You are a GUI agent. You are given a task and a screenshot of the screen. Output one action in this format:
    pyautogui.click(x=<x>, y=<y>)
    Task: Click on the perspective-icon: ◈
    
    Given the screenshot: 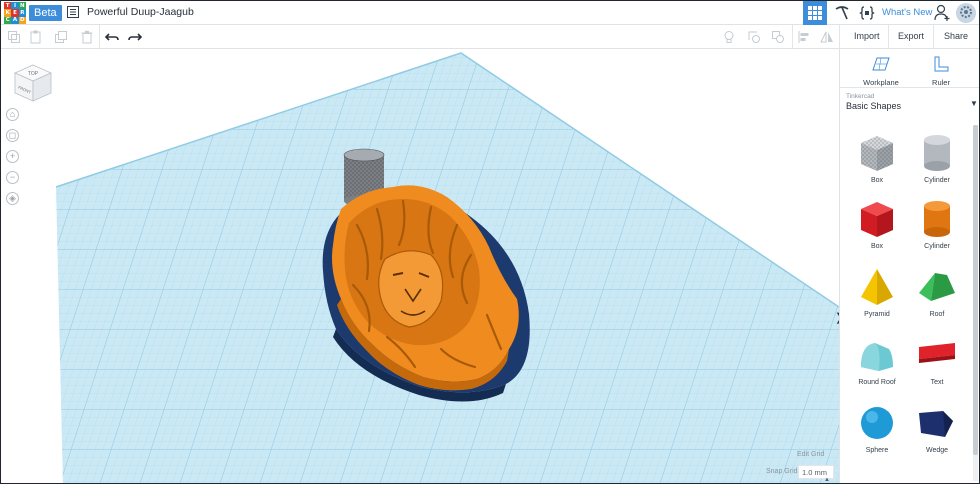 What is the action you would take?
    pyautogui.click(x=12, y=198)
    